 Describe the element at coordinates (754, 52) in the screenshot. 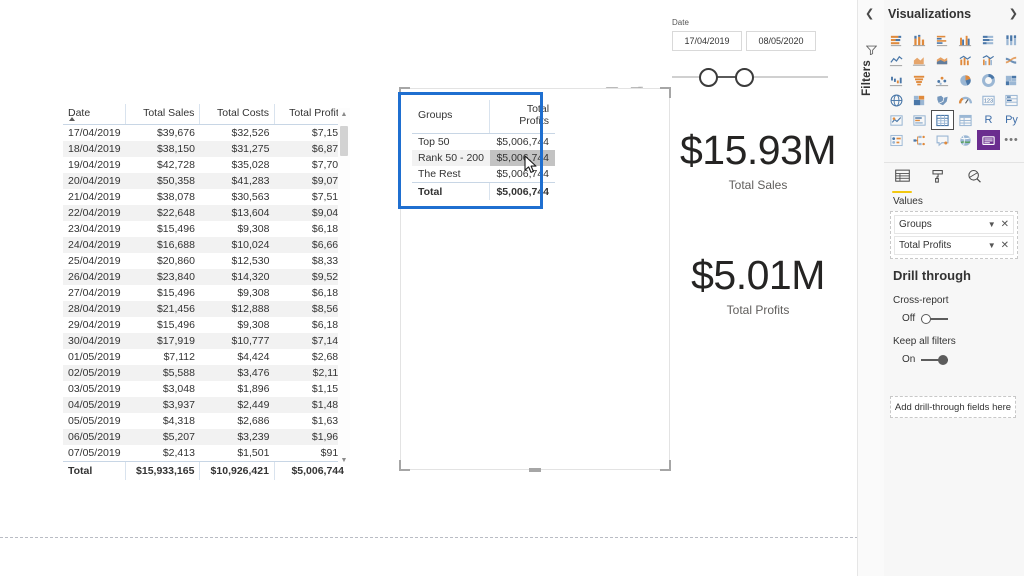

I see `date-slicer: Date 17/04/2019 08/05/2020` at that location.